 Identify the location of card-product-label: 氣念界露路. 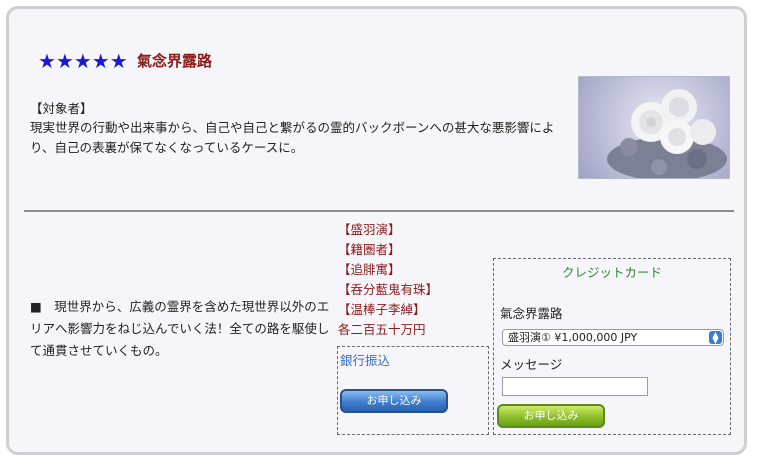
(531, 313).